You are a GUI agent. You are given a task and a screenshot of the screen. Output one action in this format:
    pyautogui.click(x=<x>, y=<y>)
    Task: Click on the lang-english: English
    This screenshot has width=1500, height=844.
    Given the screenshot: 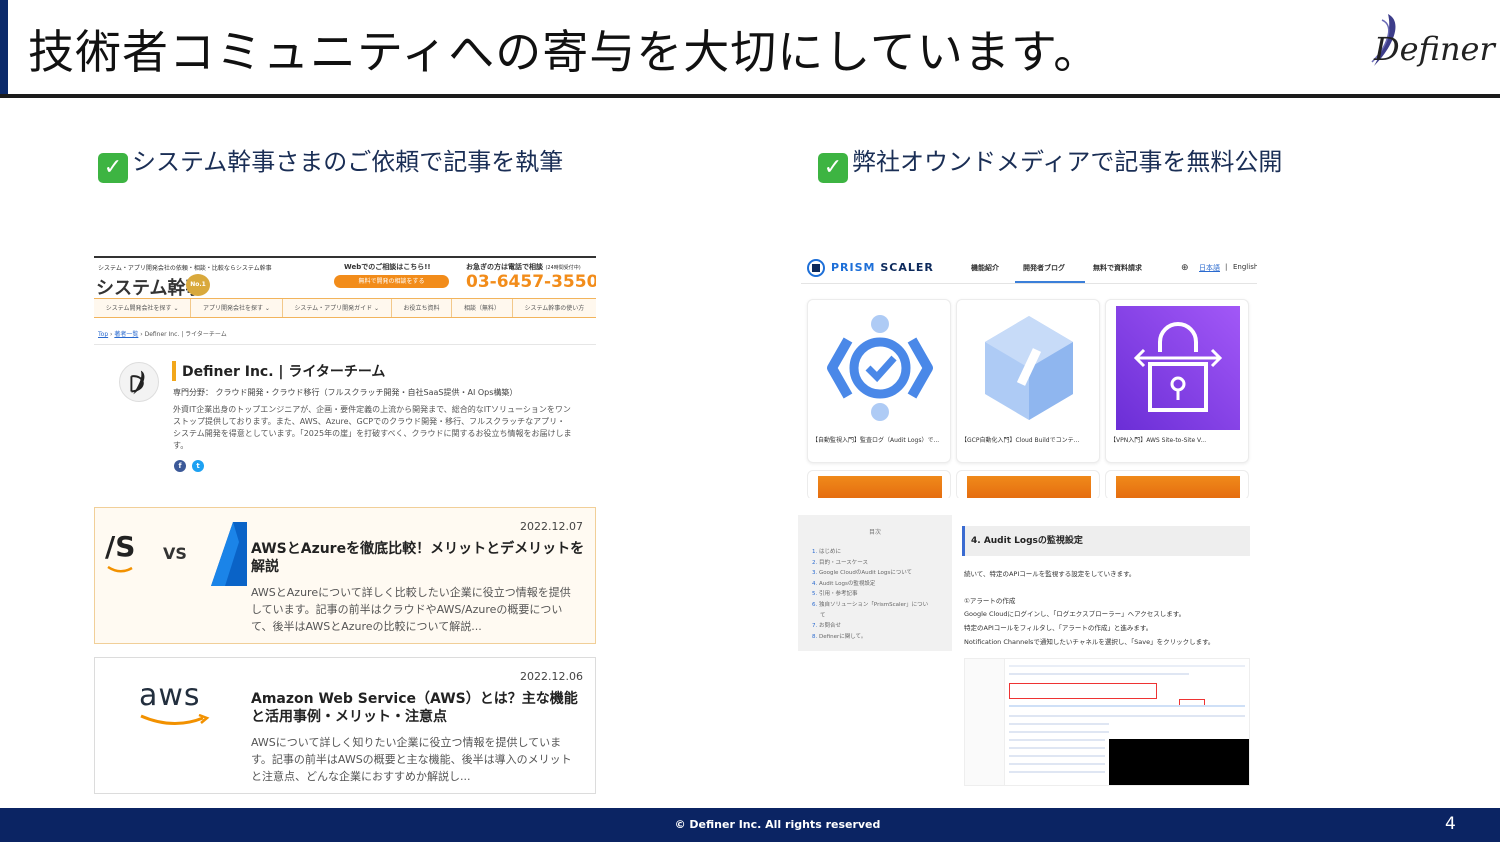 What is the action you would take?
    pyautogui.click(x=1245, y=267)
    